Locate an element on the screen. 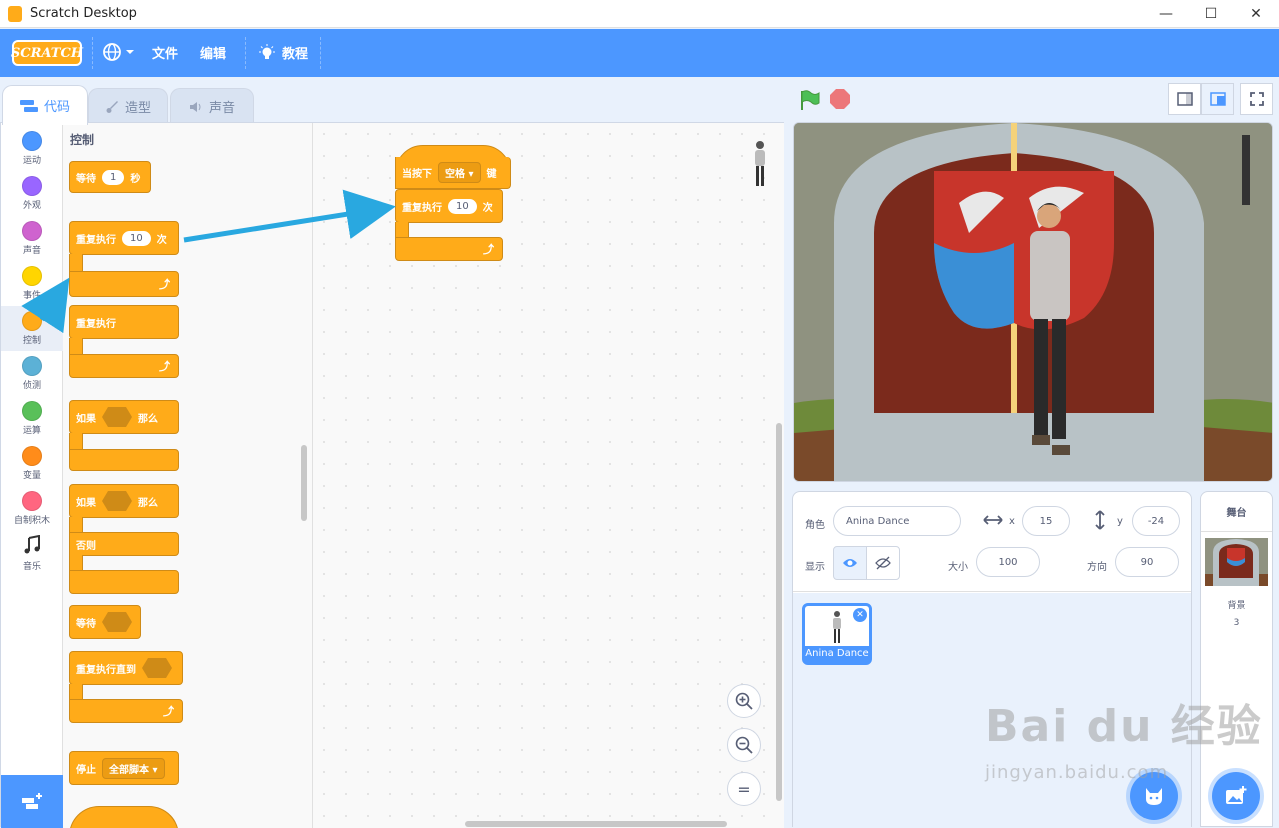  file-menu: 文件 is located at coordinates (165, 52).